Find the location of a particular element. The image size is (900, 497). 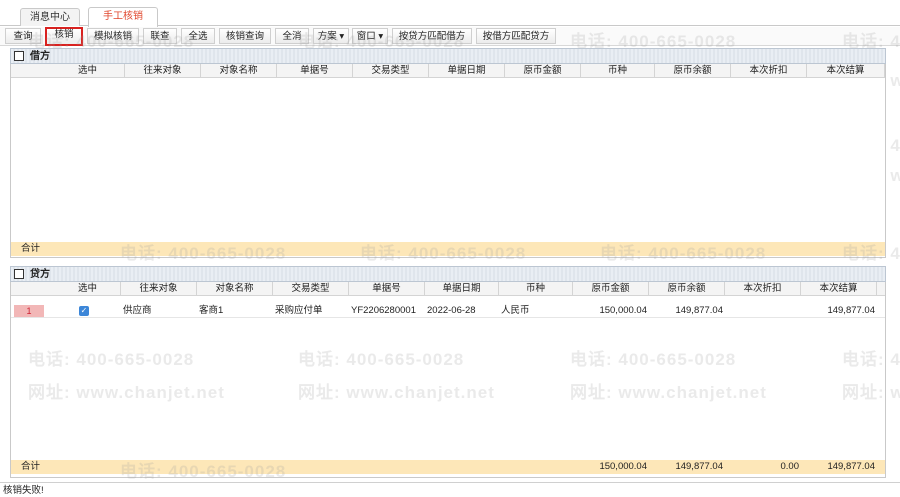

total-amount: 150,000.04 is located at coordinates (623, 466).